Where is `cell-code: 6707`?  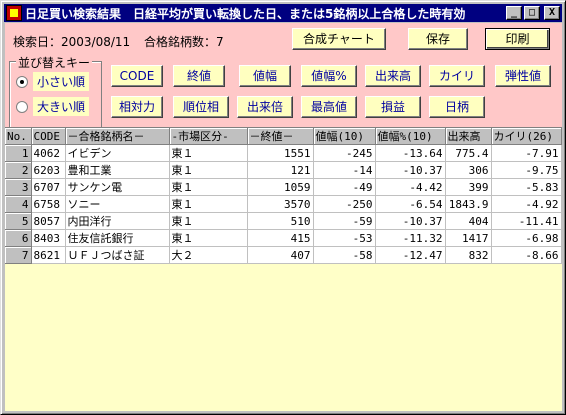 cell-code: 6707 is located at coordinates (48, 187).